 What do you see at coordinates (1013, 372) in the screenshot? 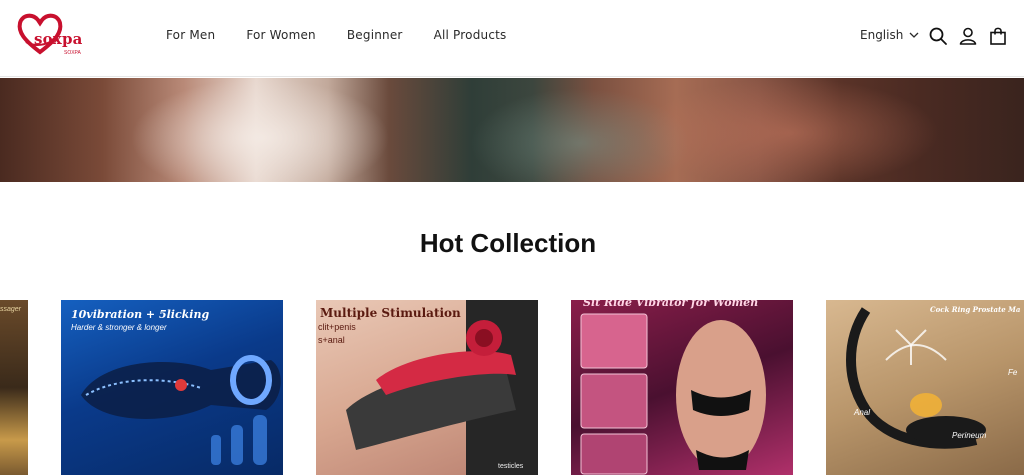
I see `product-card-line: Fe` at bounding box center [1013, 372].